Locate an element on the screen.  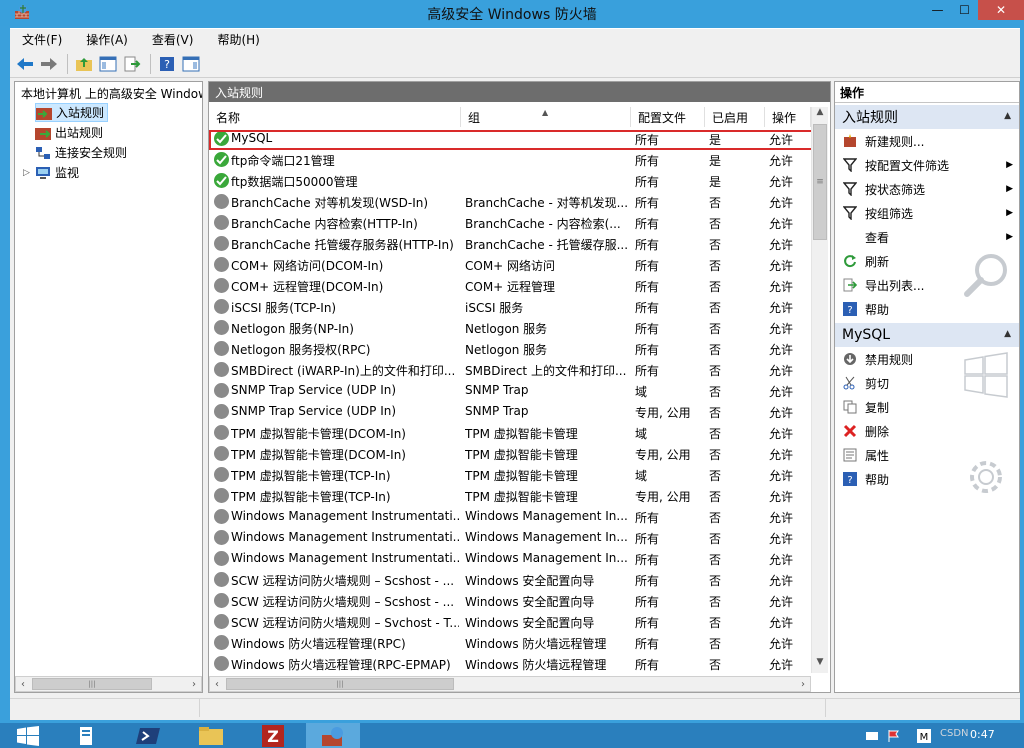
column-header-enabled: 已启用 is located at coordinates (735, 117).